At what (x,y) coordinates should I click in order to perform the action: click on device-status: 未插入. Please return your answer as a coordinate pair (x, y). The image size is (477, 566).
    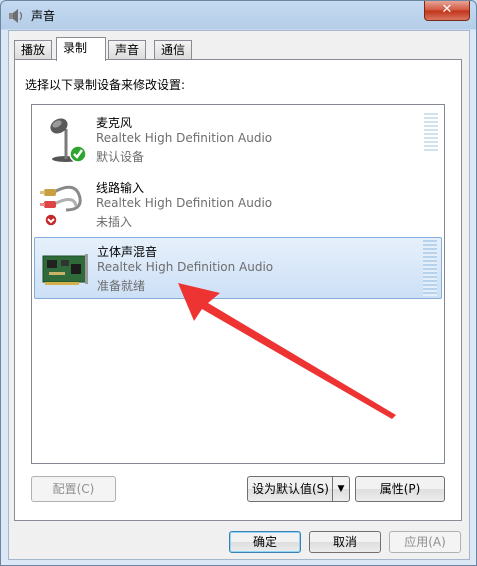
    Looking at the image, I should click on (114, 222).